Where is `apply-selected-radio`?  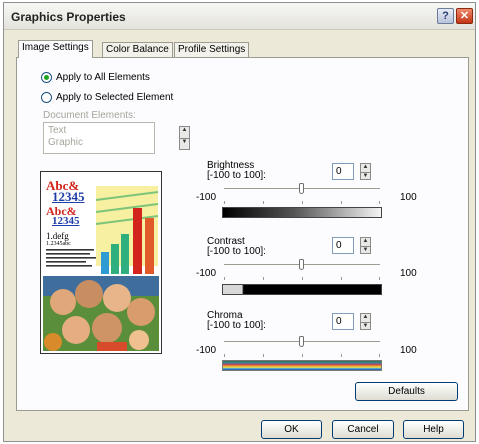
apply-selected-radio is located at coordinates (46, 97).